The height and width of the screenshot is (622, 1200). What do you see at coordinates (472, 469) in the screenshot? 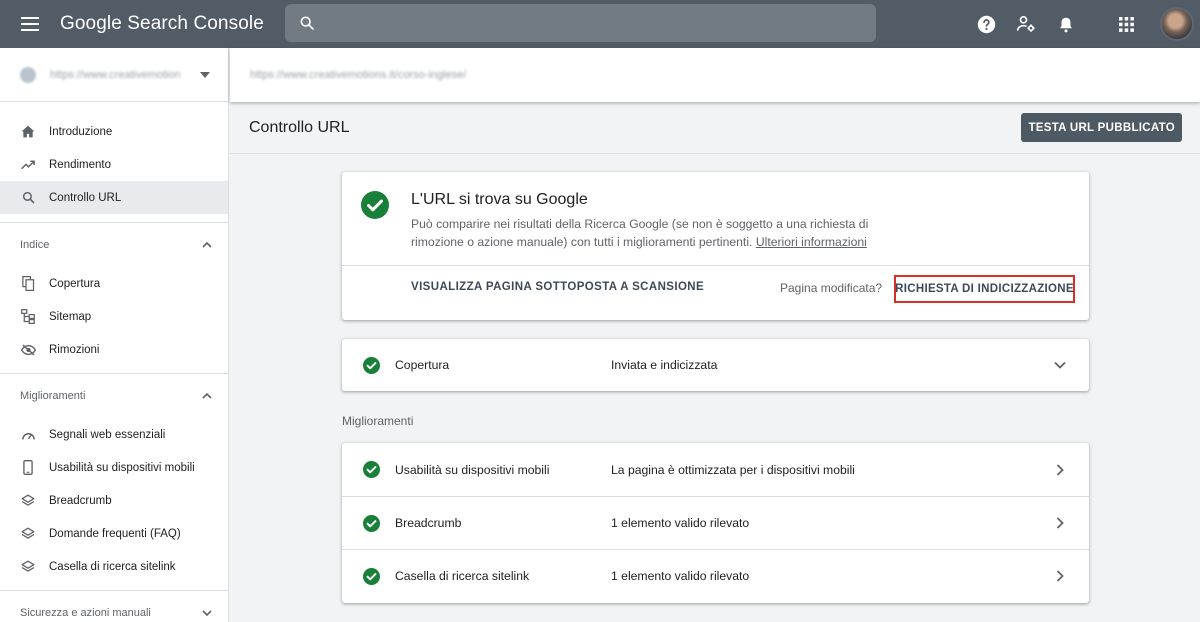
I see `enhancement-label: Usabilità su dispositivi mobili` at bounding box center [472, 469].